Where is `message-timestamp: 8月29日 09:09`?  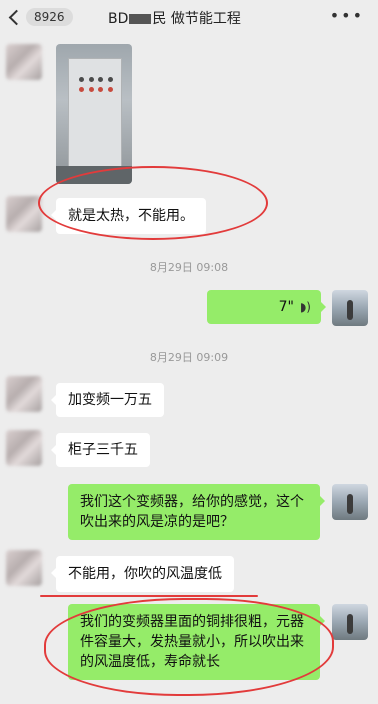 message-timestamp: 8月29日 09:09 is located at coordinates (189, 357).